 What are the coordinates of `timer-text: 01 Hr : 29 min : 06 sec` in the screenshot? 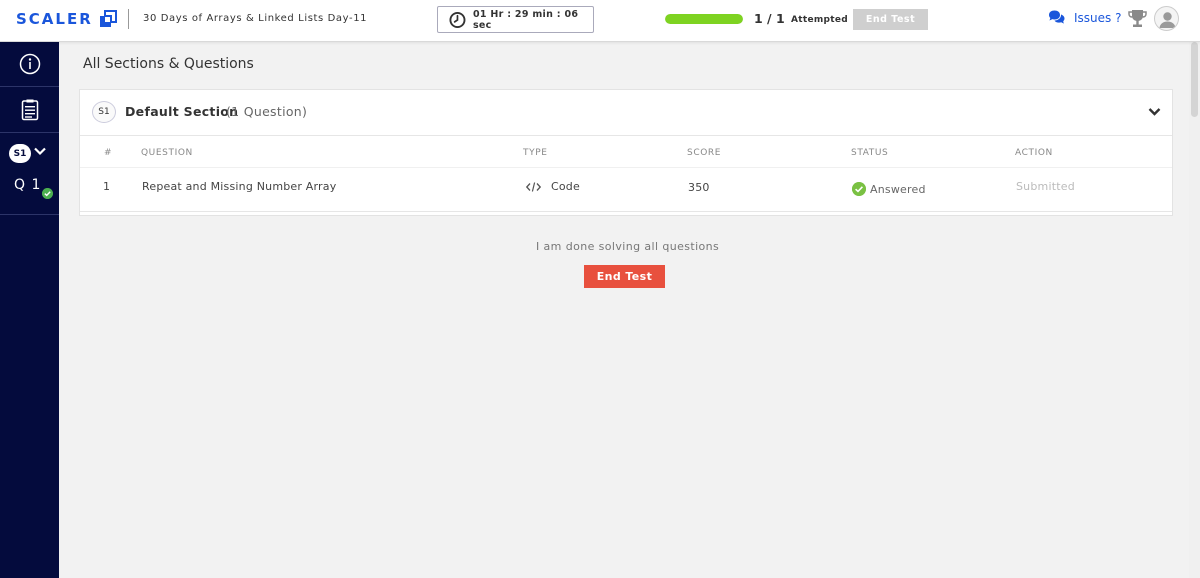 It's located at (525, 19).